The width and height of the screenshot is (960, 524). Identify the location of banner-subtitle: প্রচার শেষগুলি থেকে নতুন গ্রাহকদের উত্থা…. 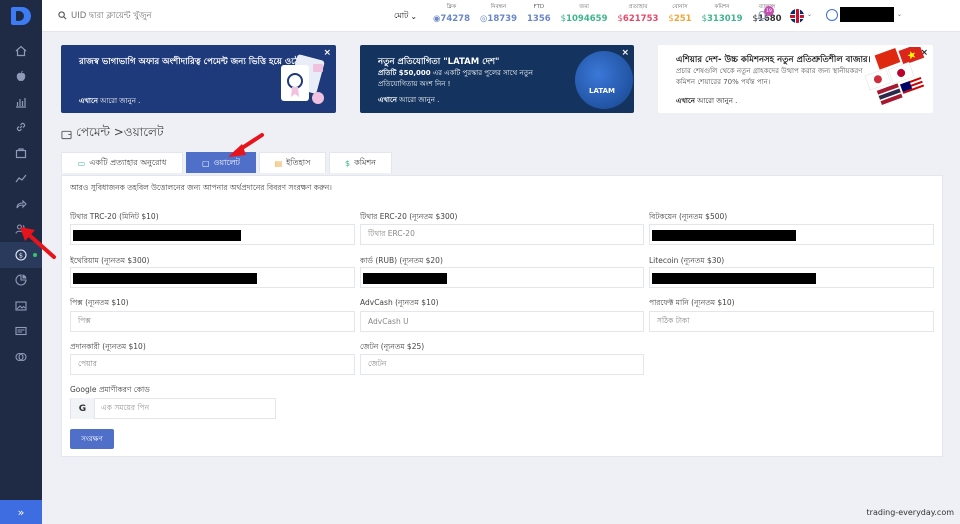
(769, 76).